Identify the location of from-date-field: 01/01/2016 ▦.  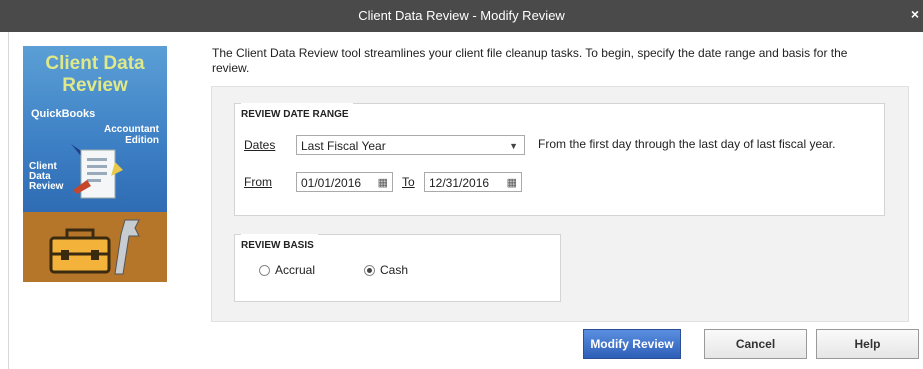
(344, 182).